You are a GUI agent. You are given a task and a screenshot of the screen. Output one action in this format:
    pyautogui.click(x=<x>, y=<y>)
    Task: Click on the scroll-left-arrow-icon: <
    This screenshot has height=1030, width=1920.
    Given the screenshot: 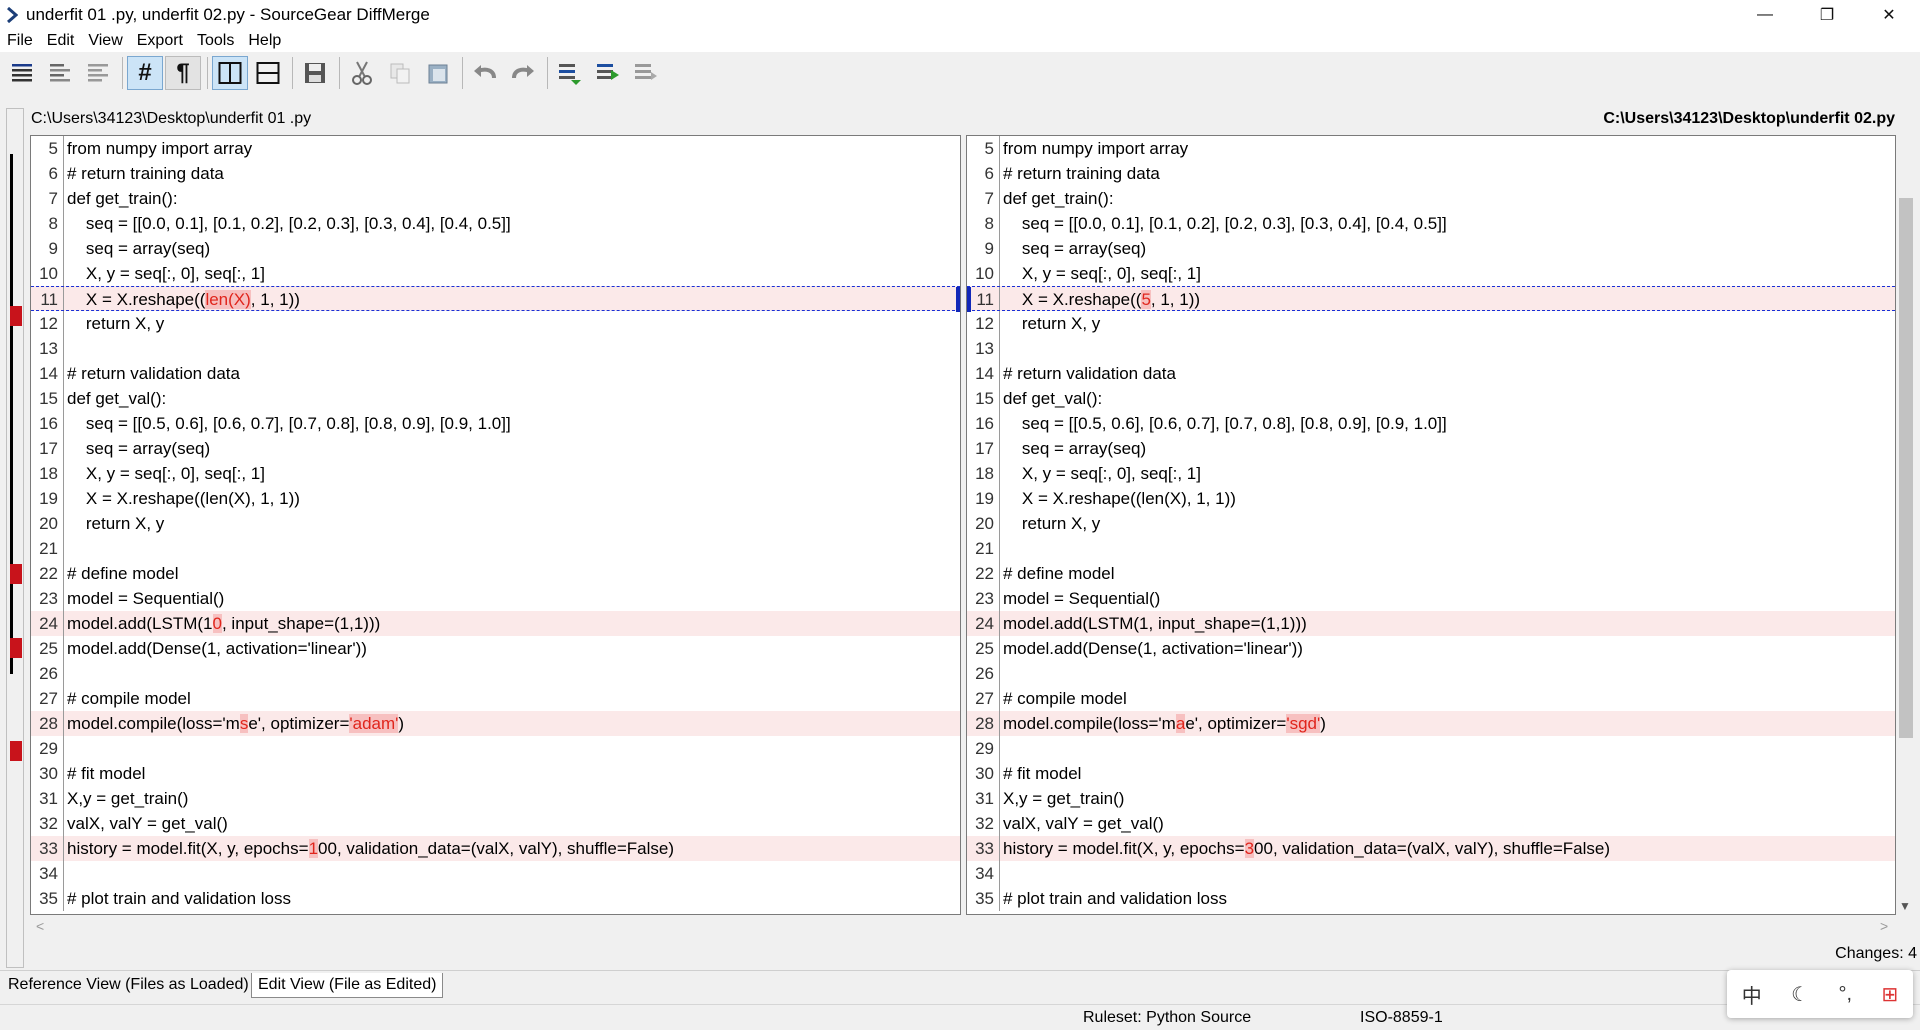 What is the action you would take?
    pyautogui.click(x=40, y=926)
    